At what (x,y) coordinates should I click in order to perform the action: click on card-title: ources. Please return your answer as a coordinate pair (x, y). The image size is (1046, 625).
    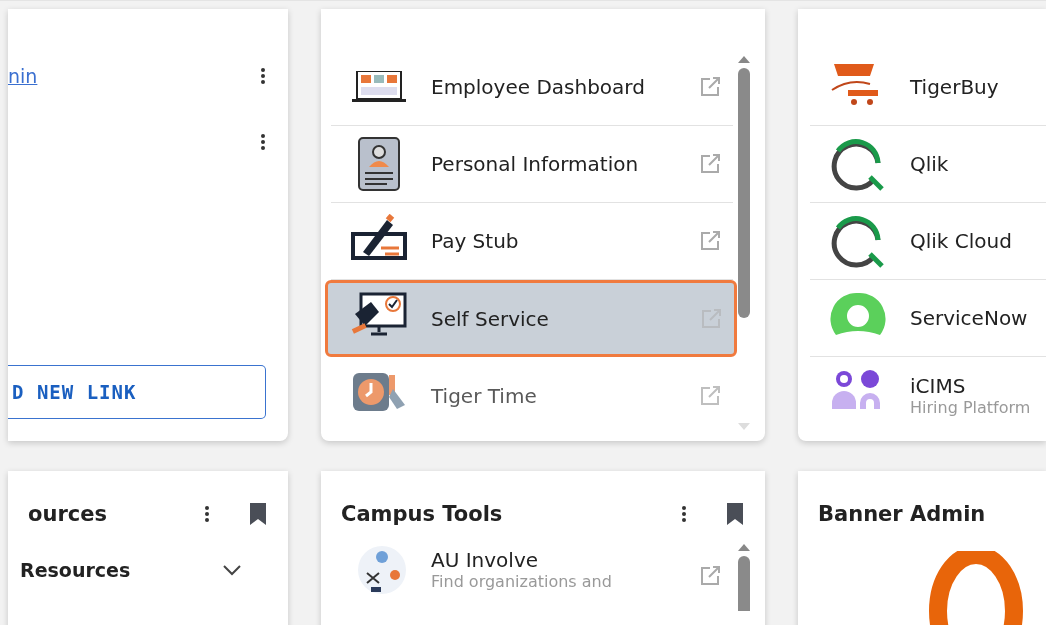
    Looking at the image, I should click on (68, 514).